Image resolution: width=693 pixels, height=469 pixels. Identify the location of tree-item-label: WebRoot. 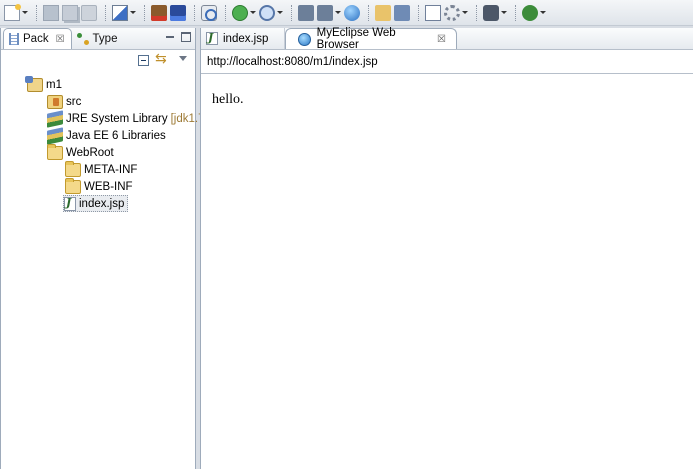
(90, 152).